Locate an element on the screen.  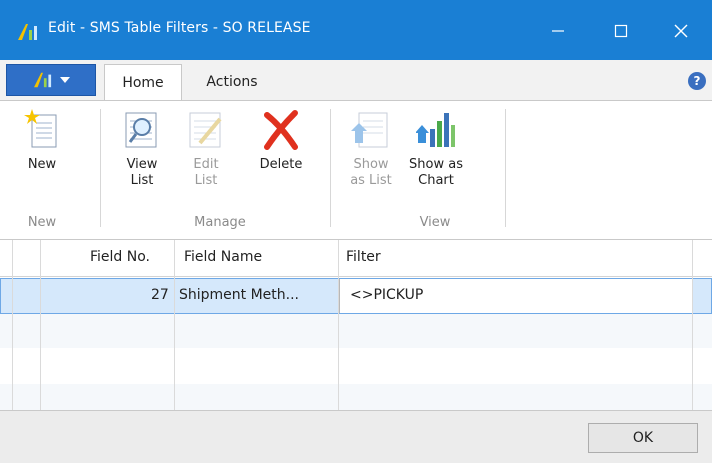
group-label-new: New is located at coordinates (42, 222).